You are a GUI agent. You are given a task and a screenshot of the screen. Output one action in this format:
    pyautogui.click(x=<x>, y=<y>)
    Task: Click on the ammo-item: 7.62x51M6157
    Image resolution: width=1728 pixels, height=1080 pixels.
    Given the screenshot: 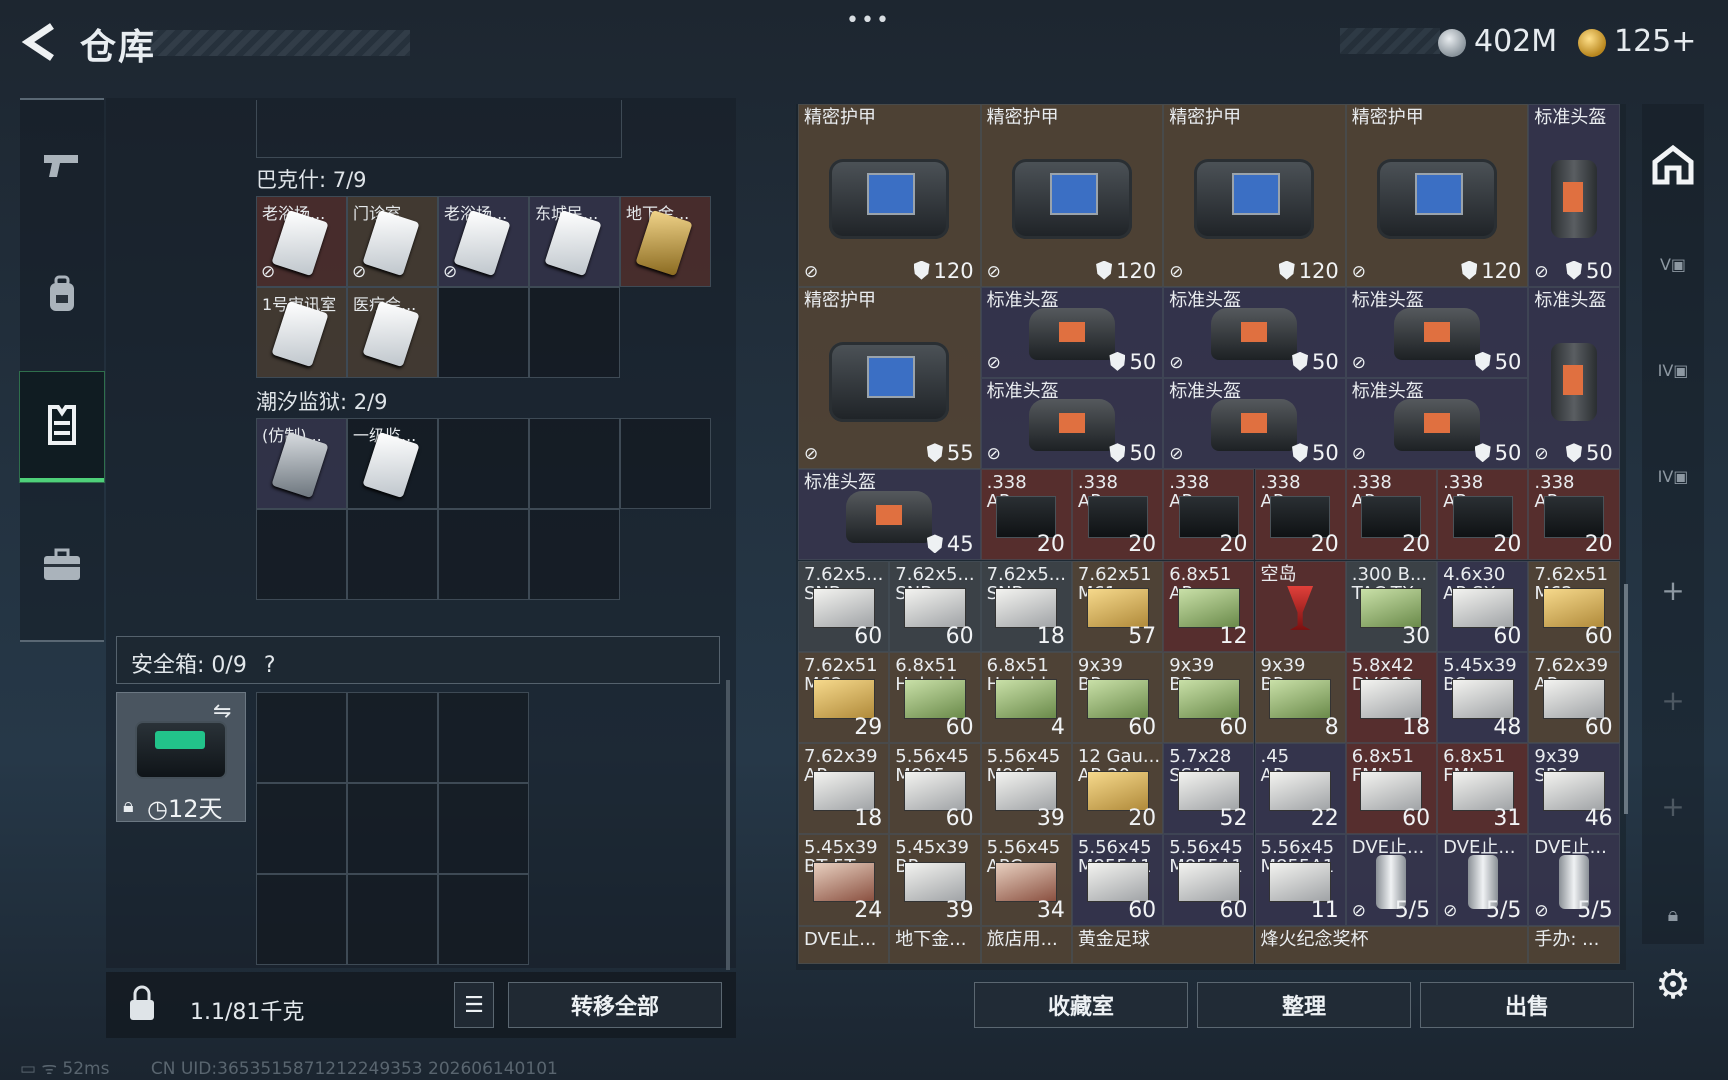 What is the action you would take?
    pyautogui.click(x=1117, y=606)
    